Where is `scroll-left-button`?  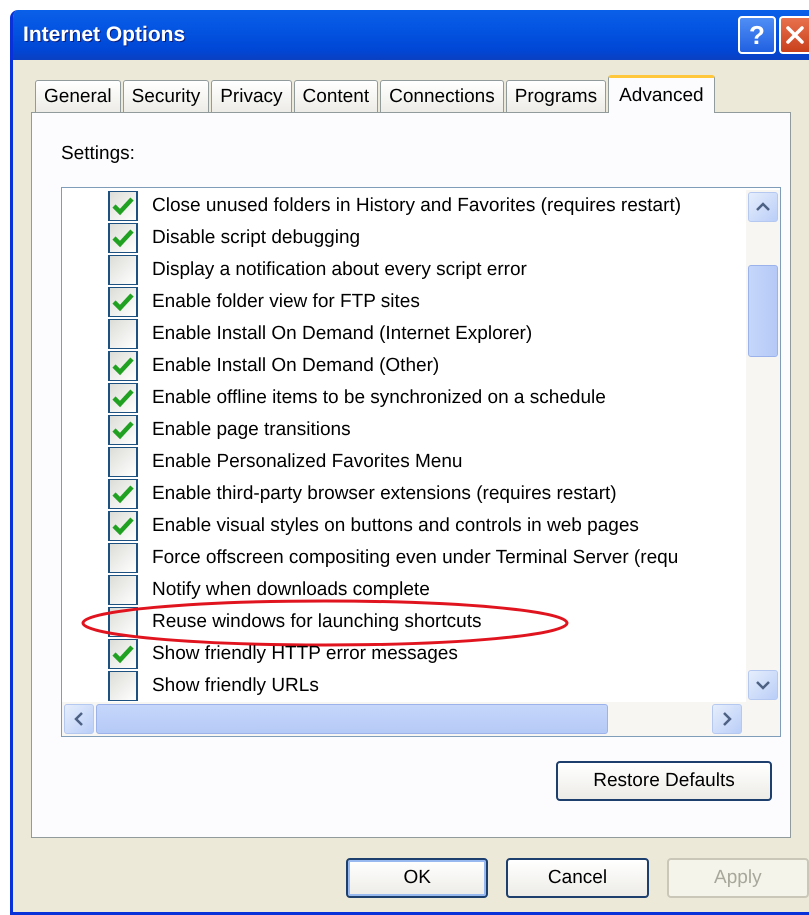 scroll-left-button is located at coordinates (79, 719).